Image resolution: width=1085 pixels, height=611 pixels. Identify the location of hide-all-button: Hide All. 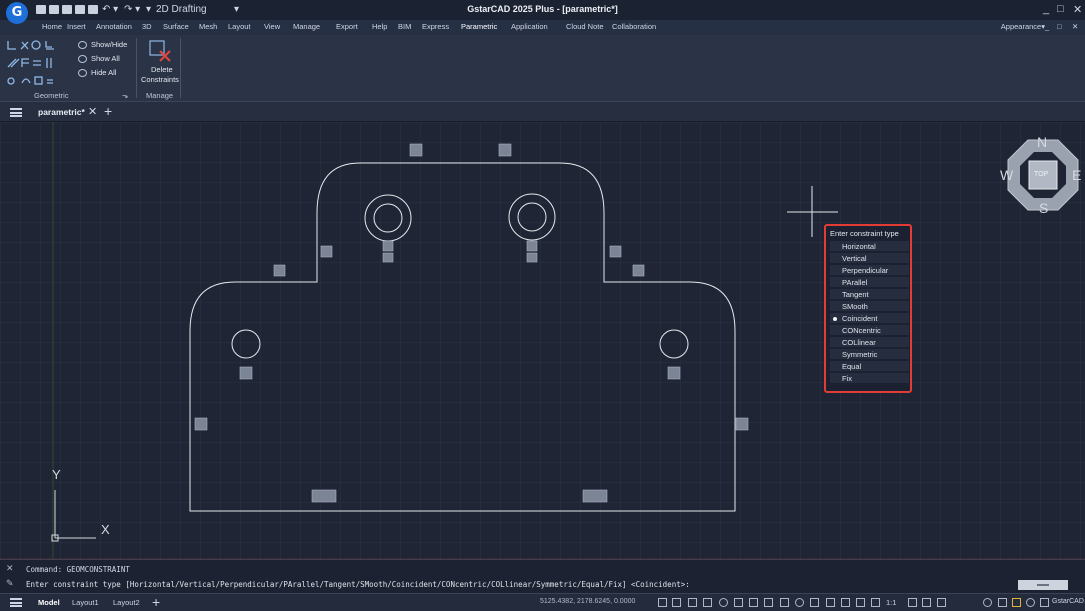
(103, 72).